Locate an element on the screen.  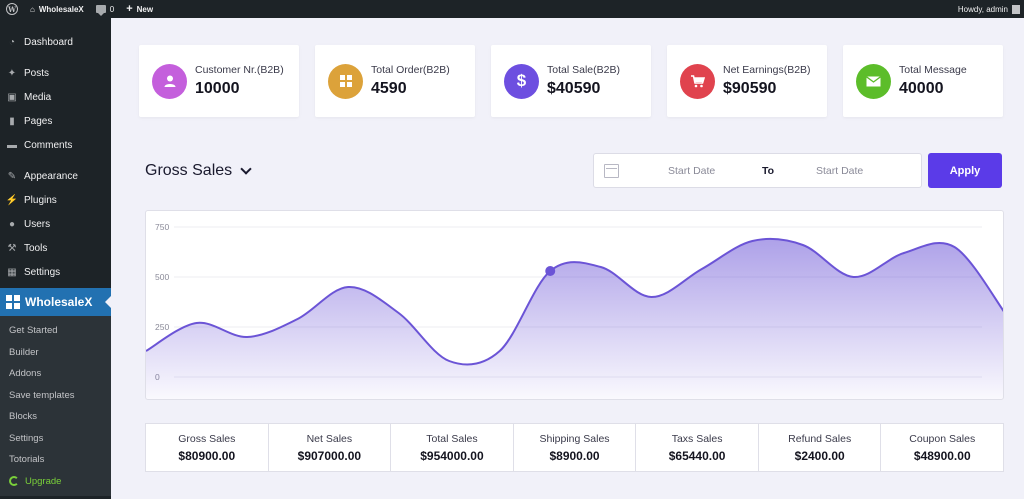
submenu-upgrade: Upgrade is located at coordinates (55, 482).